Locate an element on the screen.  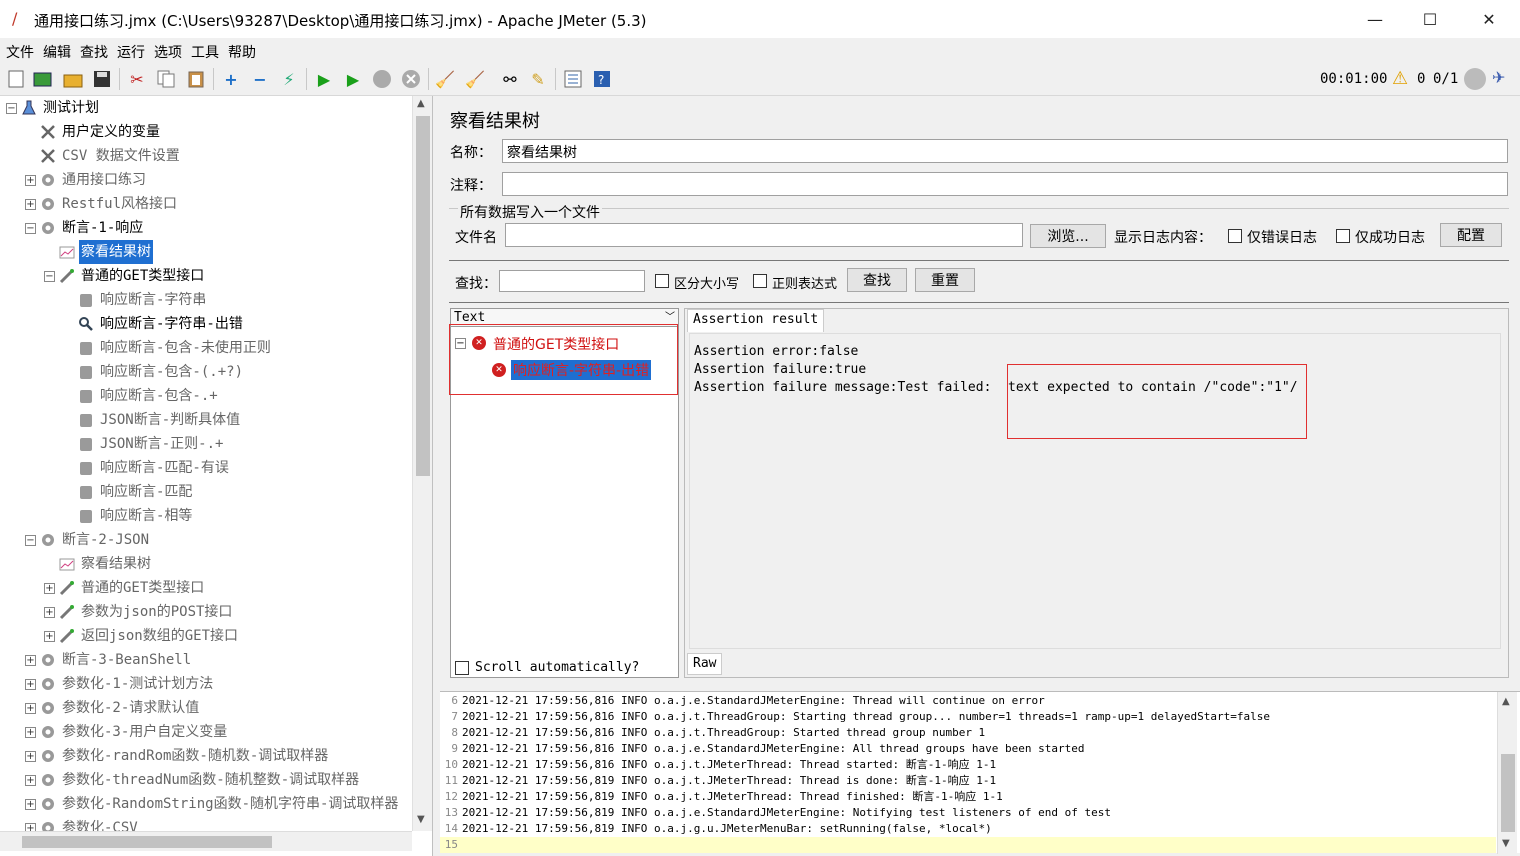
close-button: ✕ is located at coordinates (1489, 19).